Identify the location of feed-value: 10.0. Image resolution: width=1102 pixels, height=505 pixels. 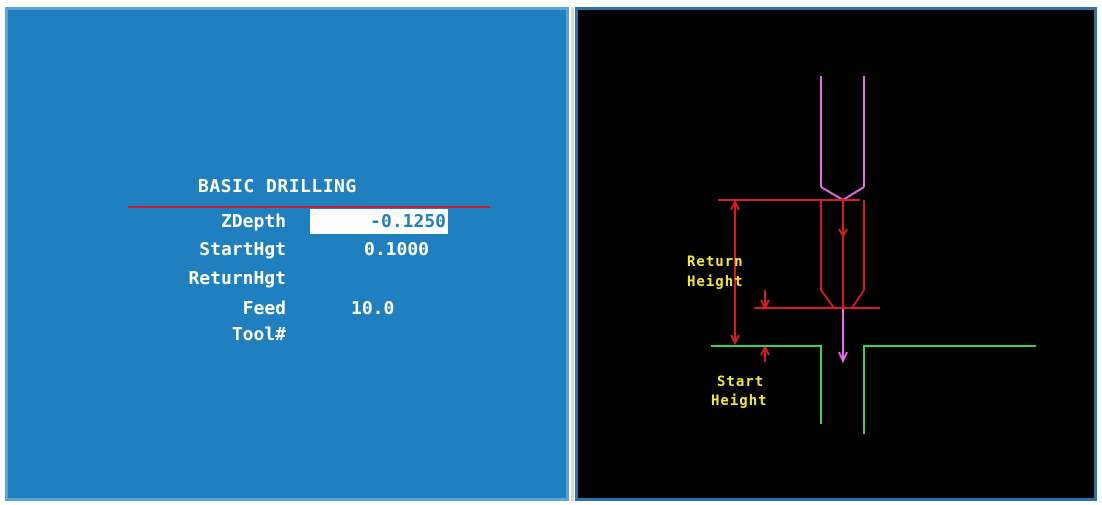
(372, 308).